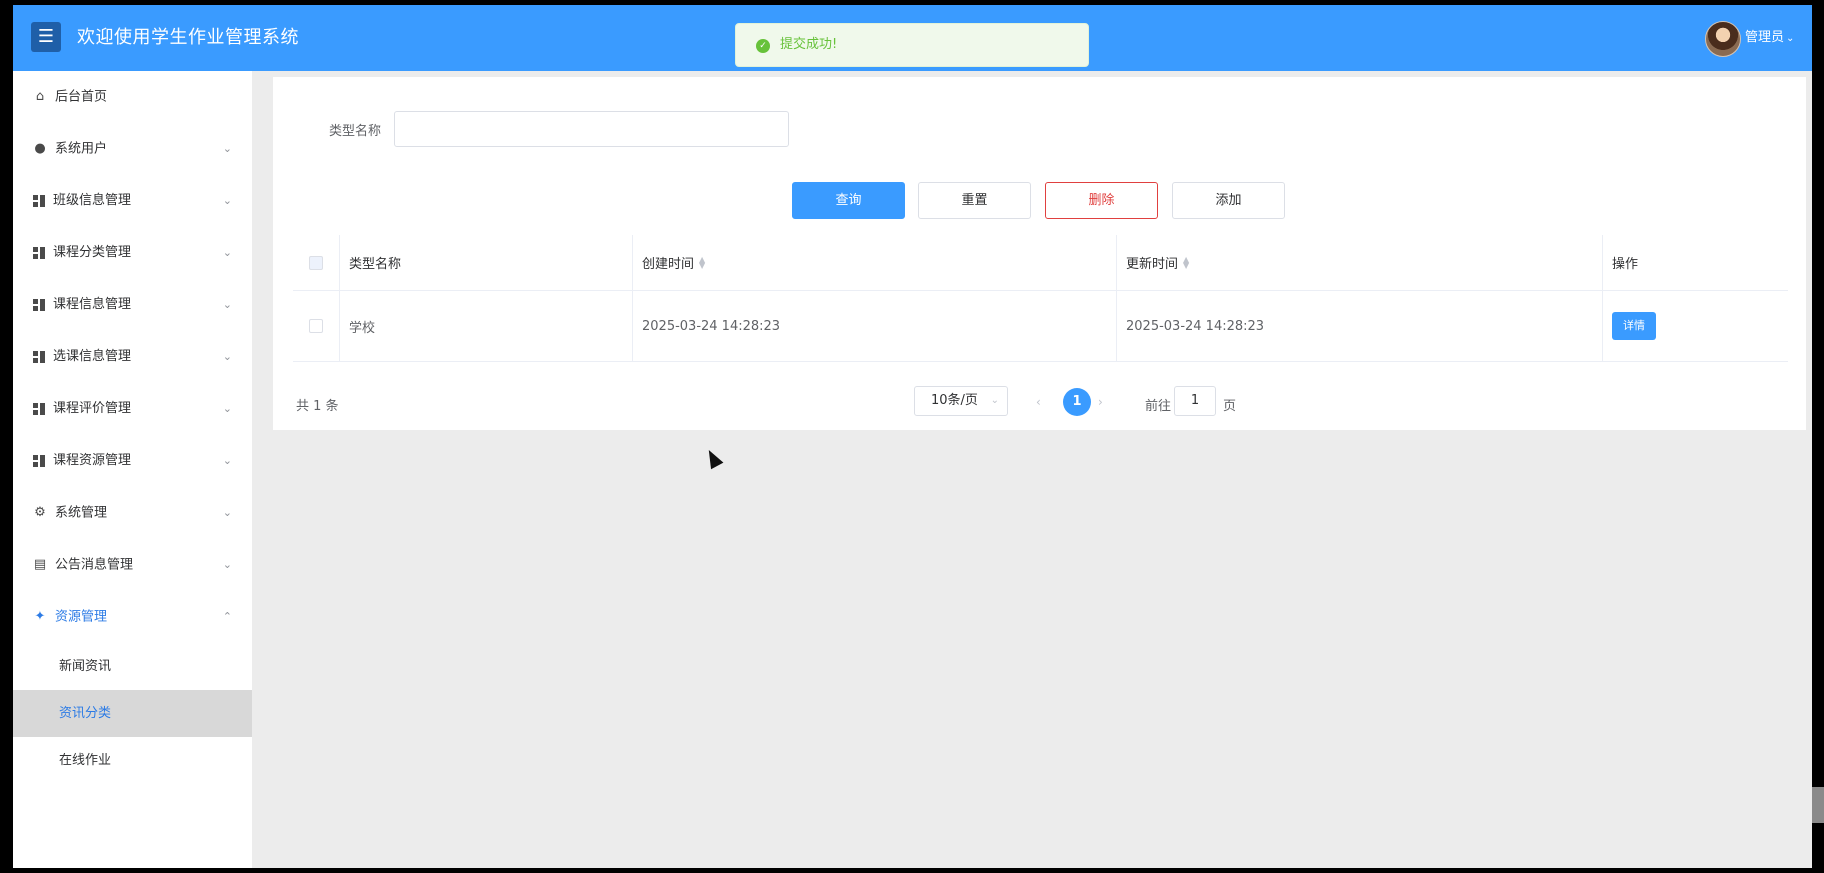 The height and width of the screenshot is (873, 1824). What do you see at coordinates (92, 200) in the screenshot?
I see `sidebar-item-label: 班级信息管理` at bounding box center [92, 200].